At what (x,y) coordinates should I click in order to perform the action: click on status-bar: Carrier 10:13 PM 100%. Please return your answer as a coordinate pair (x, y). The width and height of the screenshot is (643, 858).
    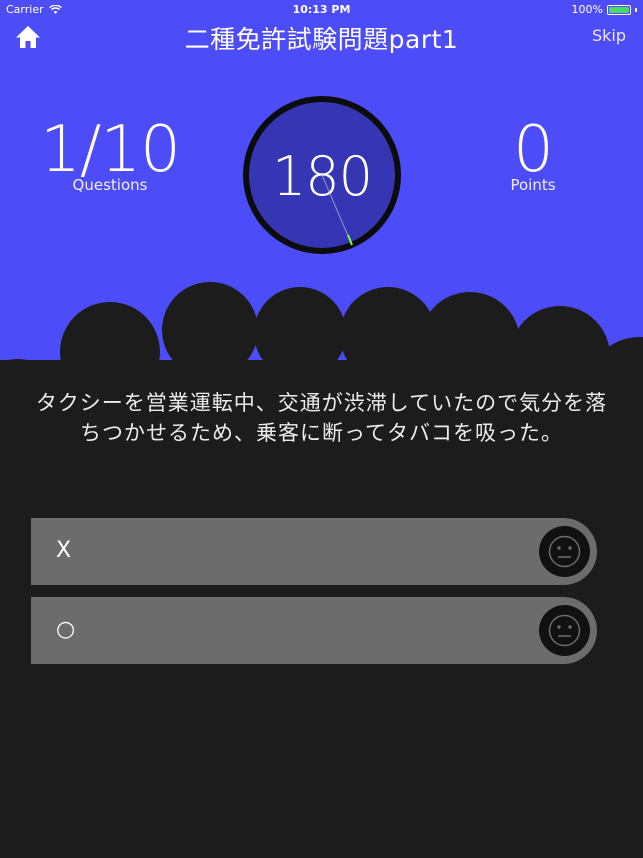
    Looking at the image, I should click on (321, 10).